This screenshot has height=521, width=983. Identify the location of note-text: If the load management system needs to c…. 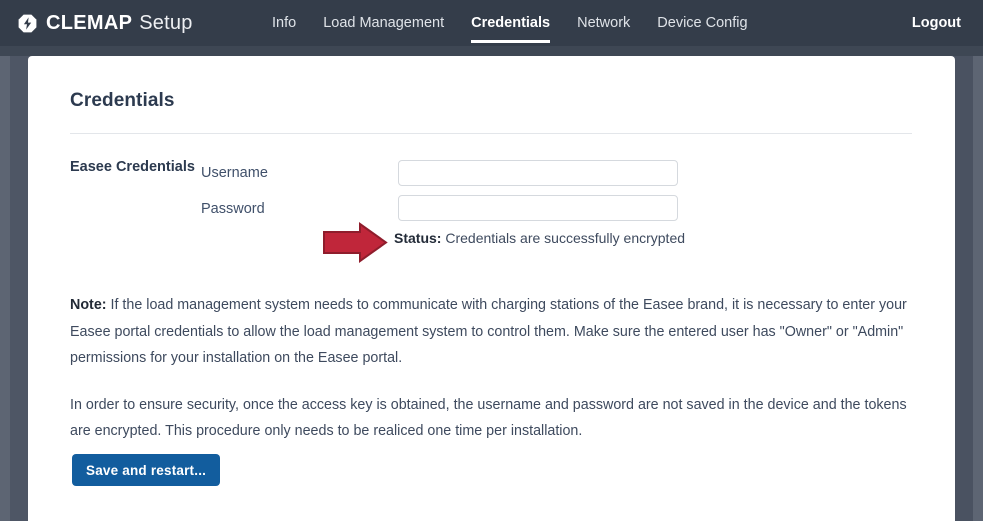
(488, 331).